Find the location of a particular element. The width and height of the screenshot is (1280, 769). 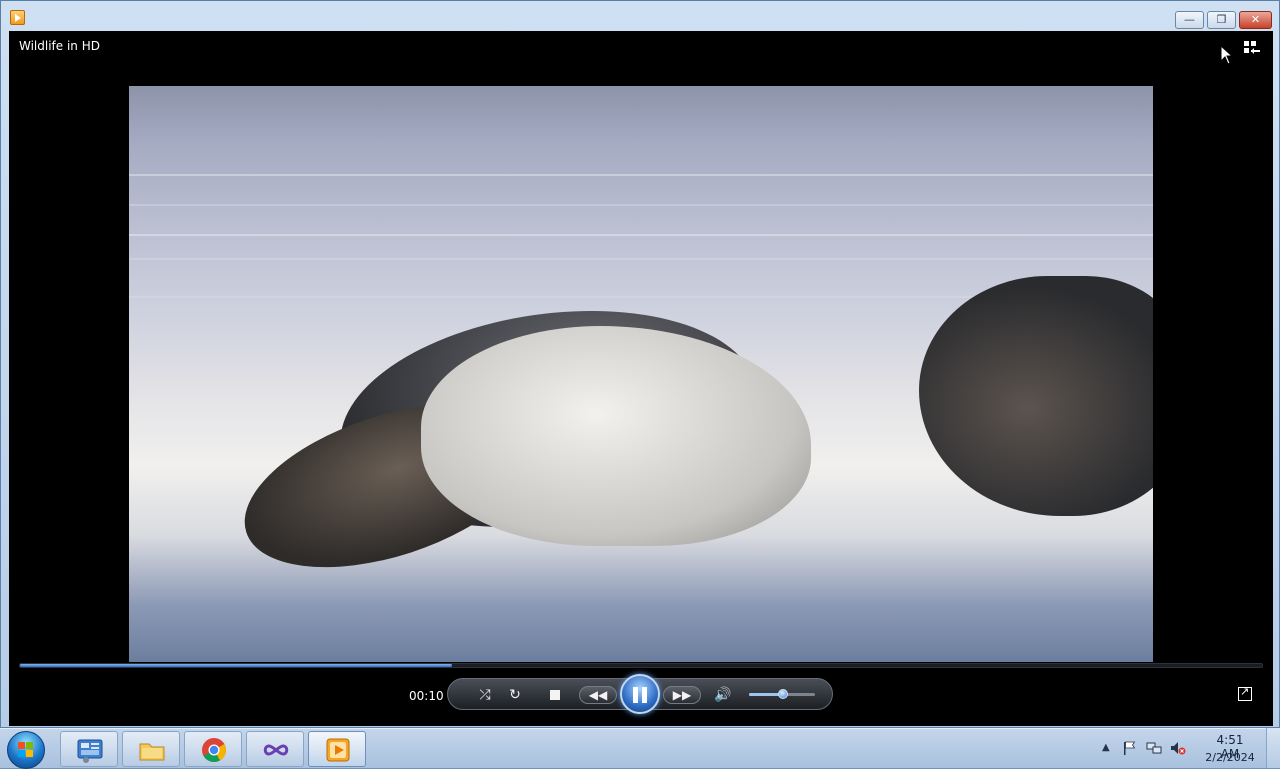

start-button is located at coordinates (26, 750).